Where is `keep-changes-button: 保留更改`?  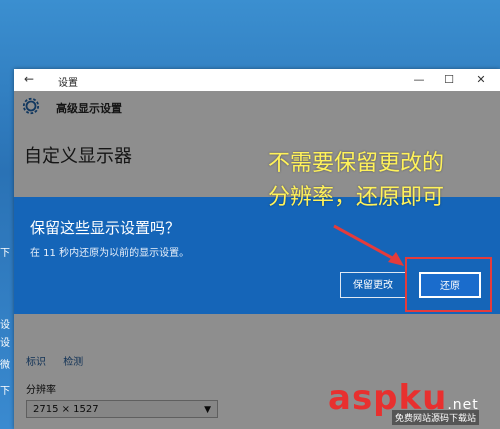
keep-changes-button: 保留更改 is located at coordinates (373, 285).